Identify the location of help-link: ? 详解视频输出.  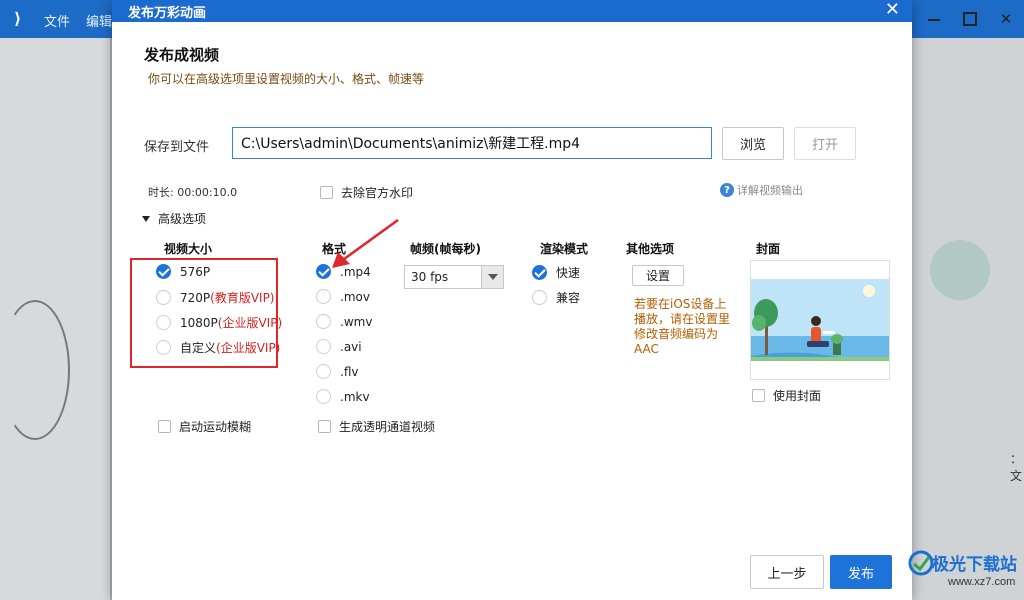
(761, 190).